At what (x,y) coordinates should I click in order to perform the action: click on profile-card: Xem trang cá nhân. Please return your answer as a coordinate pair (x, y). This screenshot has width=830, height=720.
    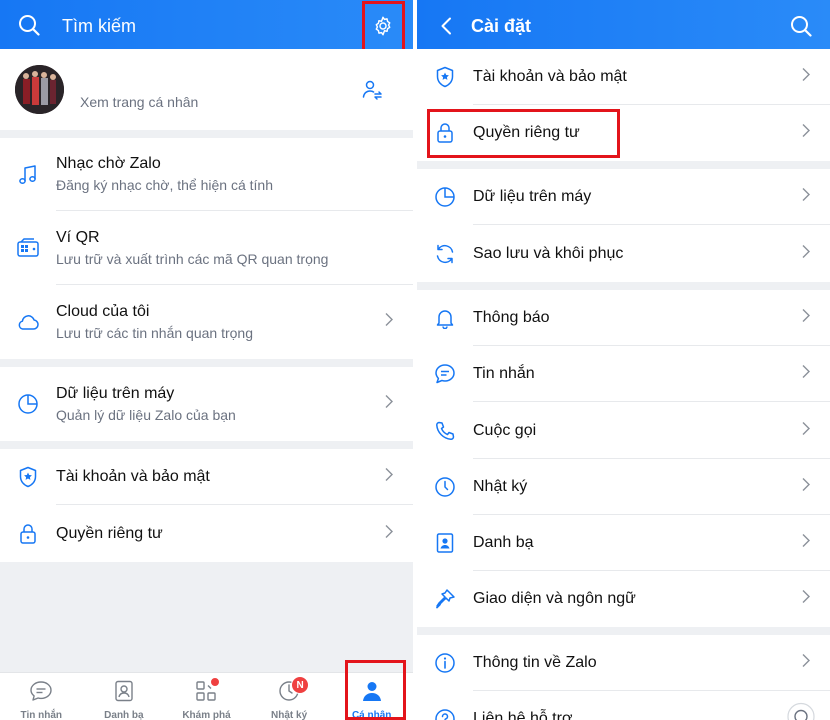
    Looking at the image, I should click on (206, 89).